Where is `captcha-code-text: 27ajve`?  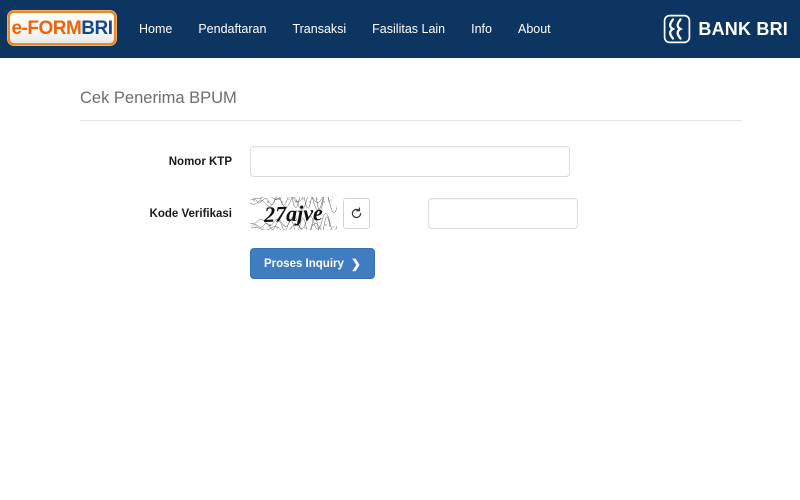 captcha-code-text: 27ajve is located at coordinates (293, 213).